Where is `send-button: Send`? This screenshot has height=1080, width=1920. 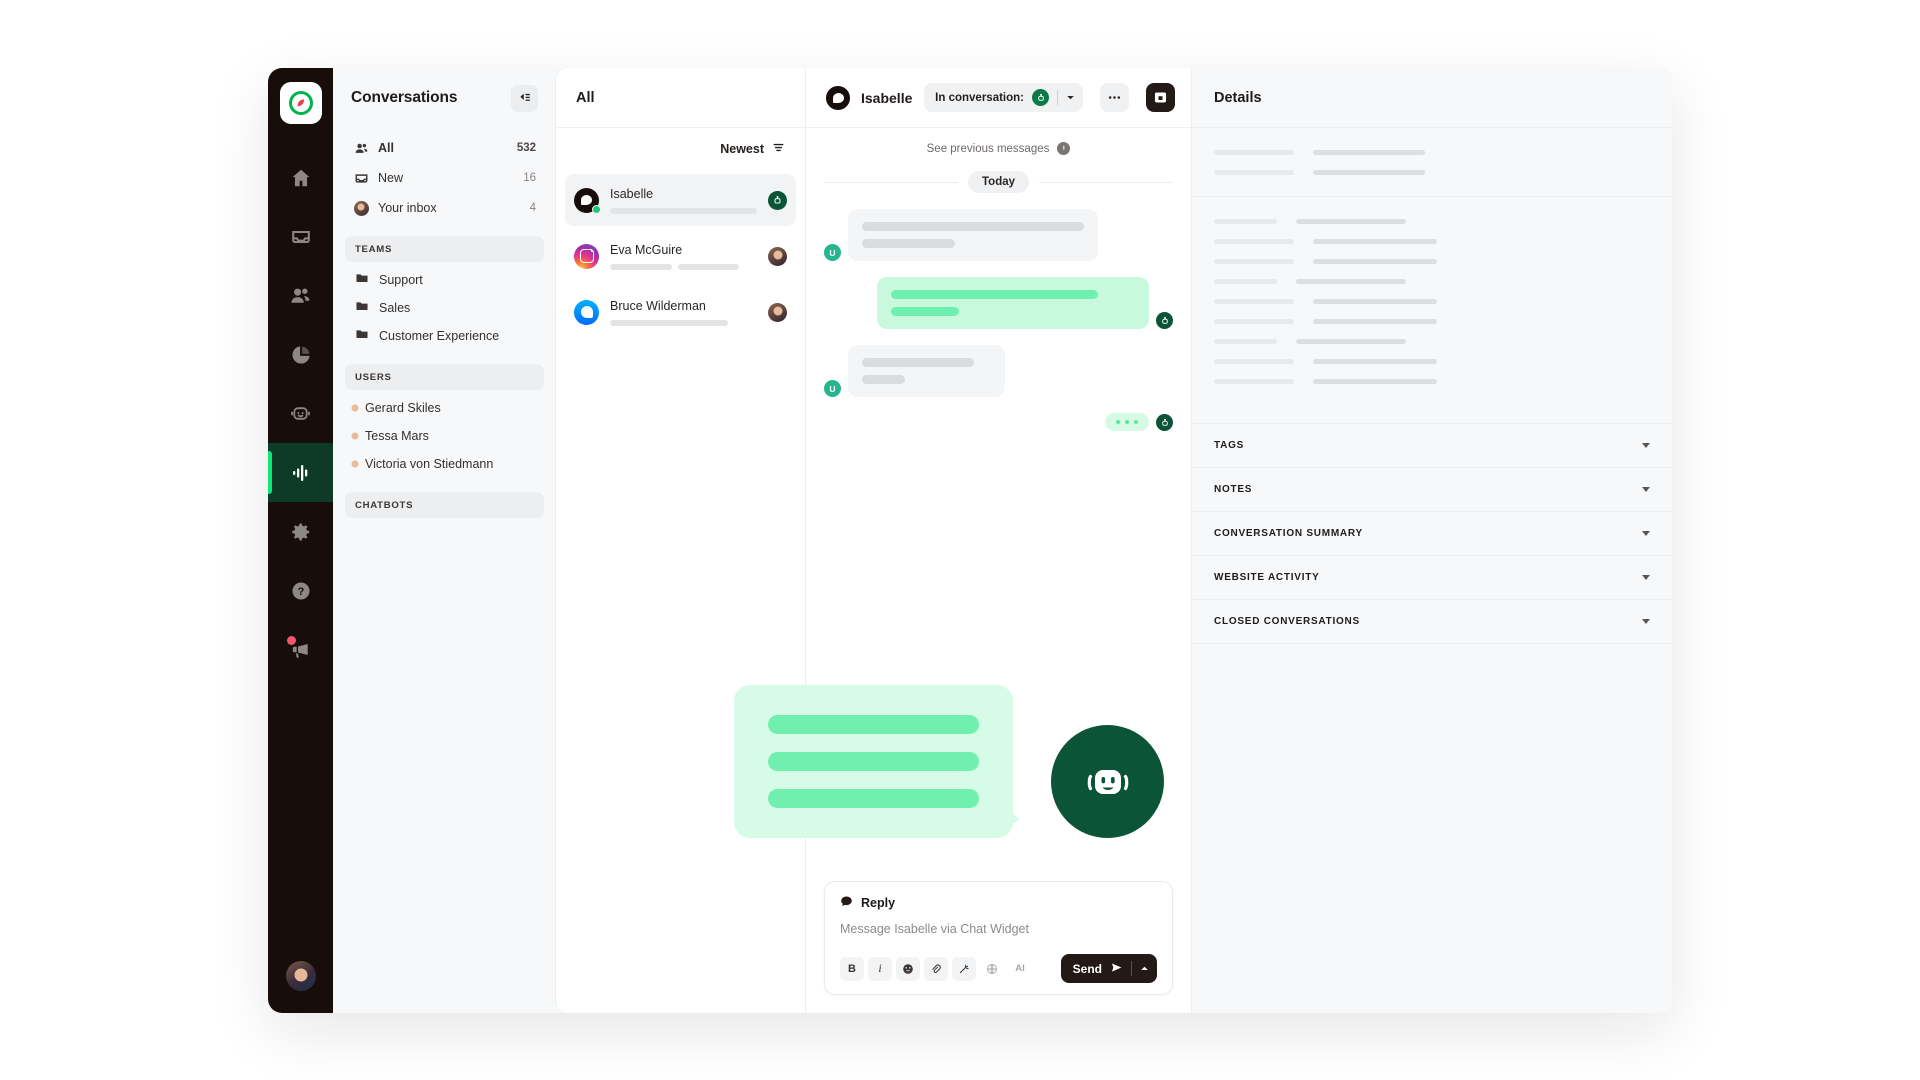
send-button: Send is located at coordinates (1108, 968).